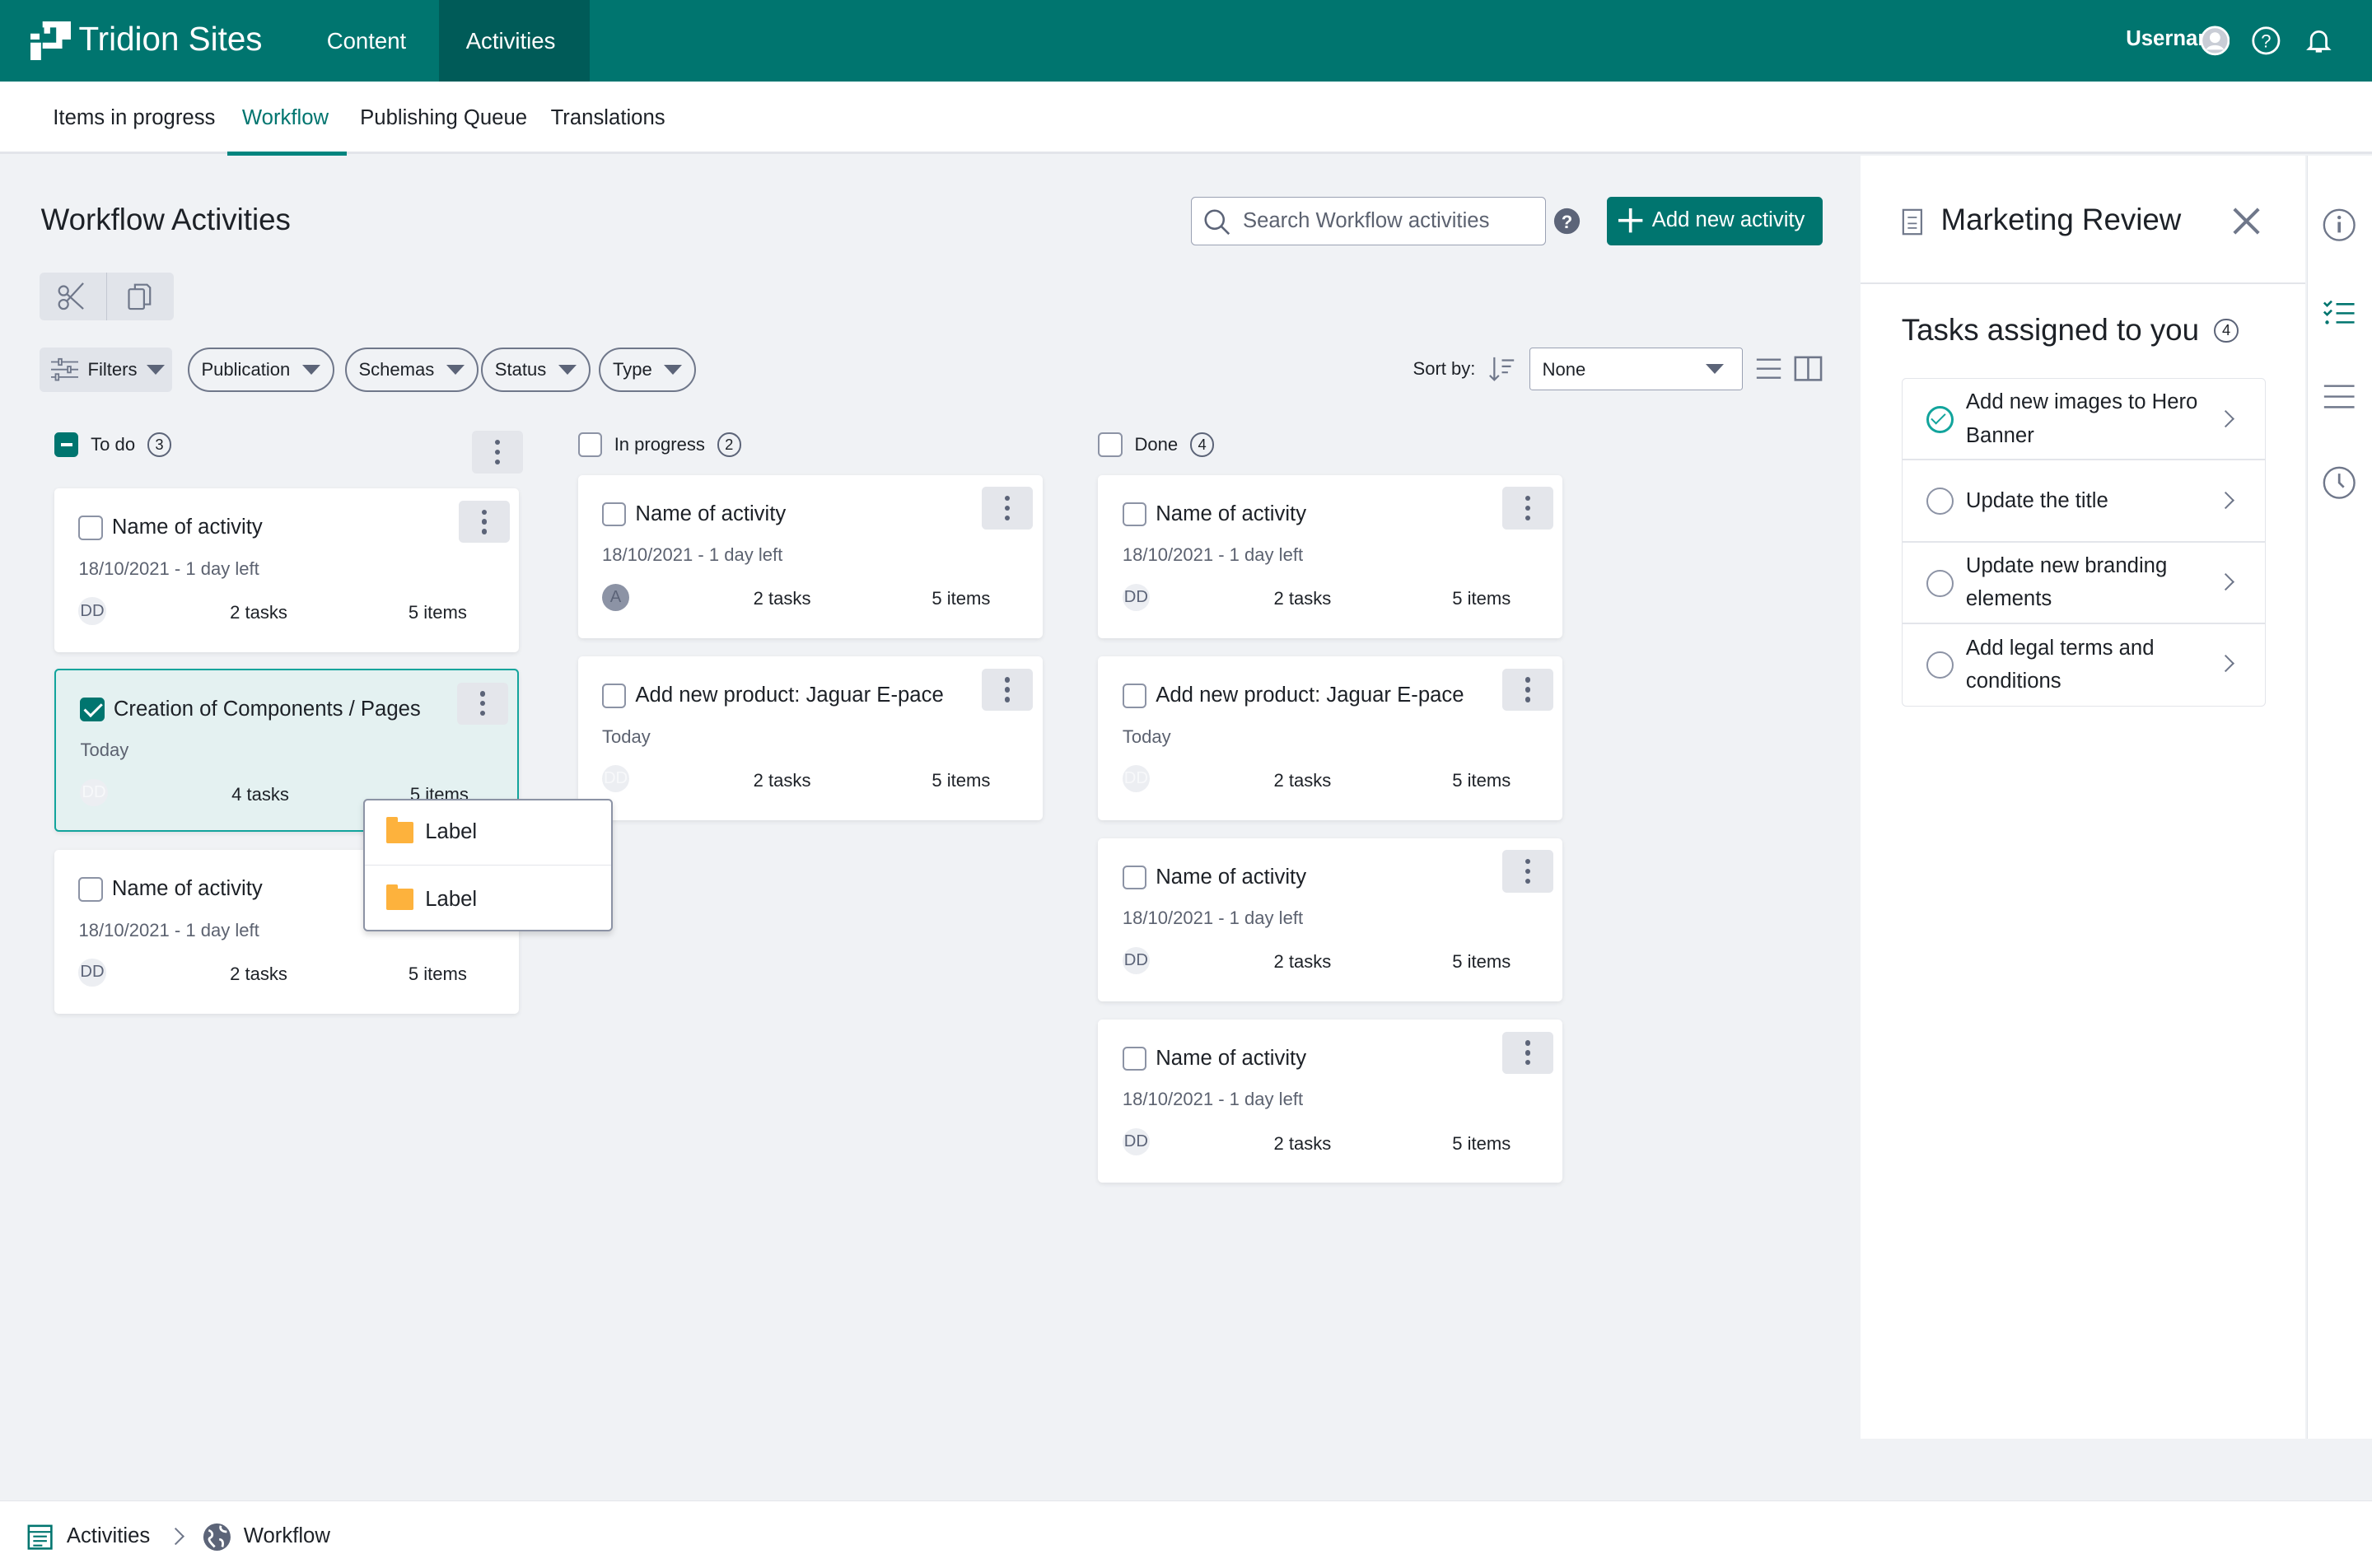 This screenshot has height=1568, width=2372. Describe the element at coordinates (659, 444) in the screenshot. I see `column-title: In progress` at that location.